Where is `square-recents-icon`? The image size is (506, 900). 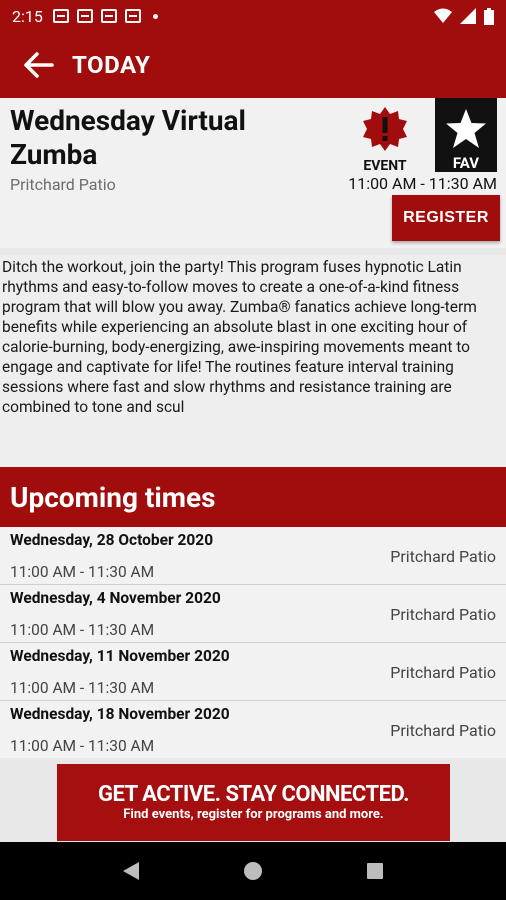
square-recents-icon is located at coordinates (375, 871).